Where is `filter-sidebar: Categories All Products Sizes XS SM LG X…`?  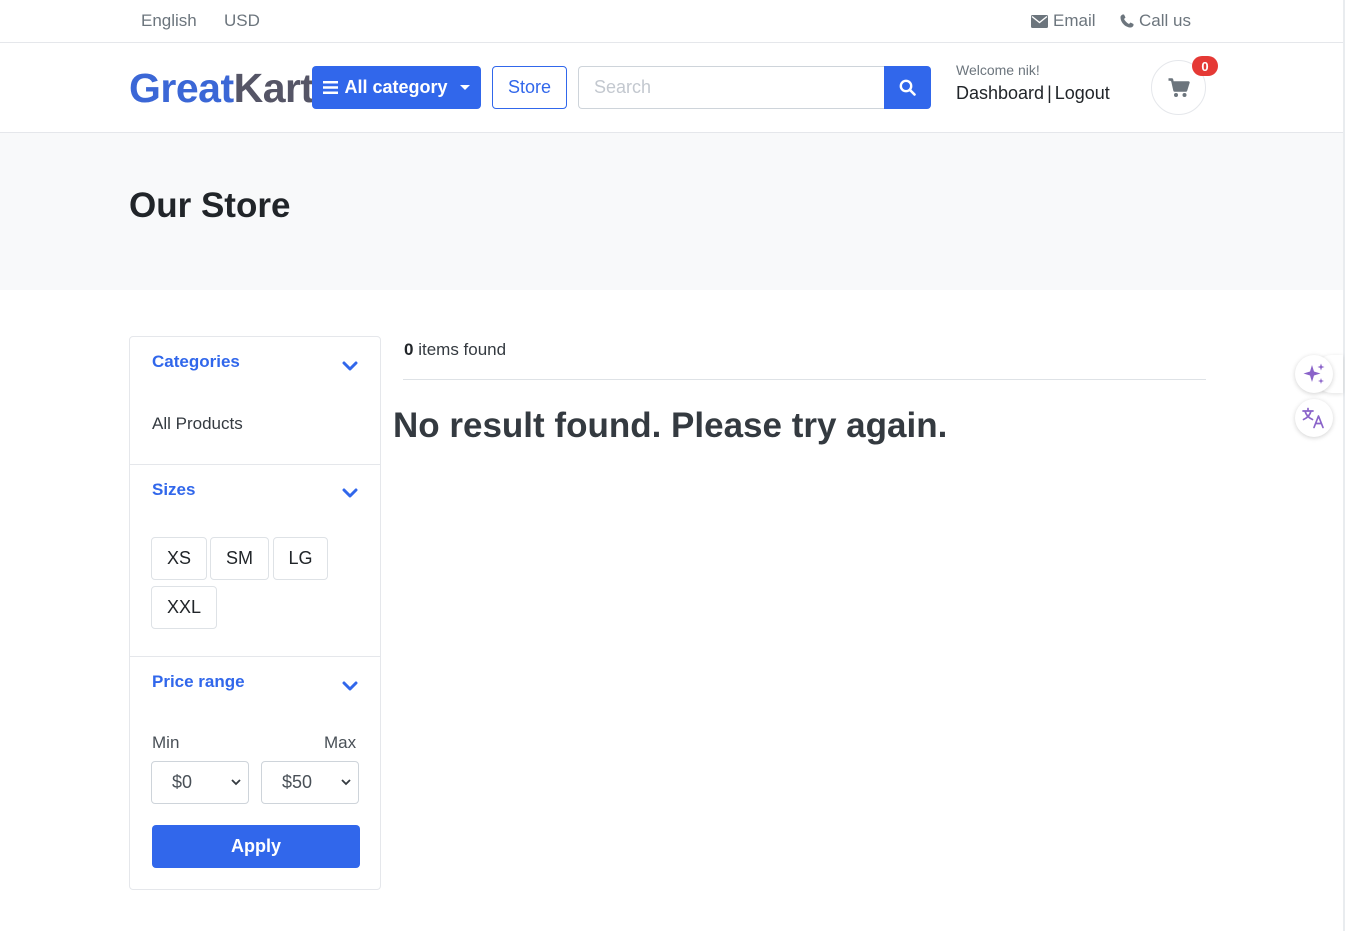
filter-sidebar: Categories All Products Sizes XS SM LG X… is located at coordinates (255, 613).